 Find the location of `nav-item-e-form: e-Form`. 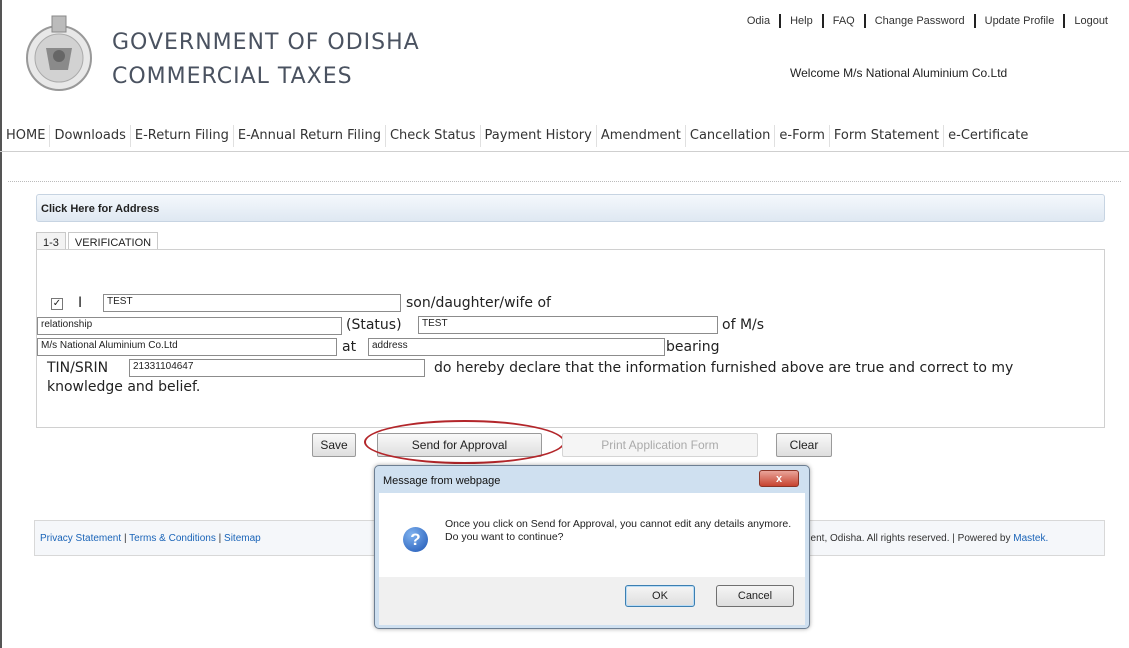

nav-item-e-form: e-Form is located at coordinates (802, 135).